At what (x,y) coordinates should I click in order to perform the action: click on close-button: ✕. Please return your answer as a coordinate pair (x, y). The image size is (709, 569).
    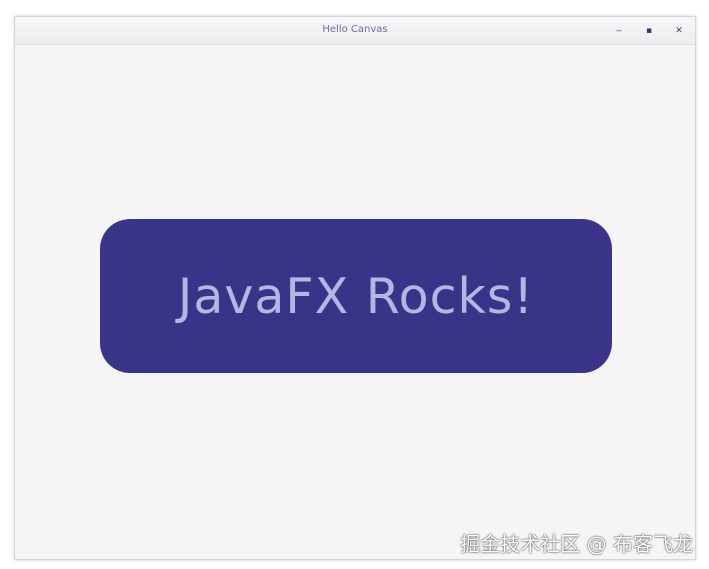
    Looking at the image, I should click on (679, 31).